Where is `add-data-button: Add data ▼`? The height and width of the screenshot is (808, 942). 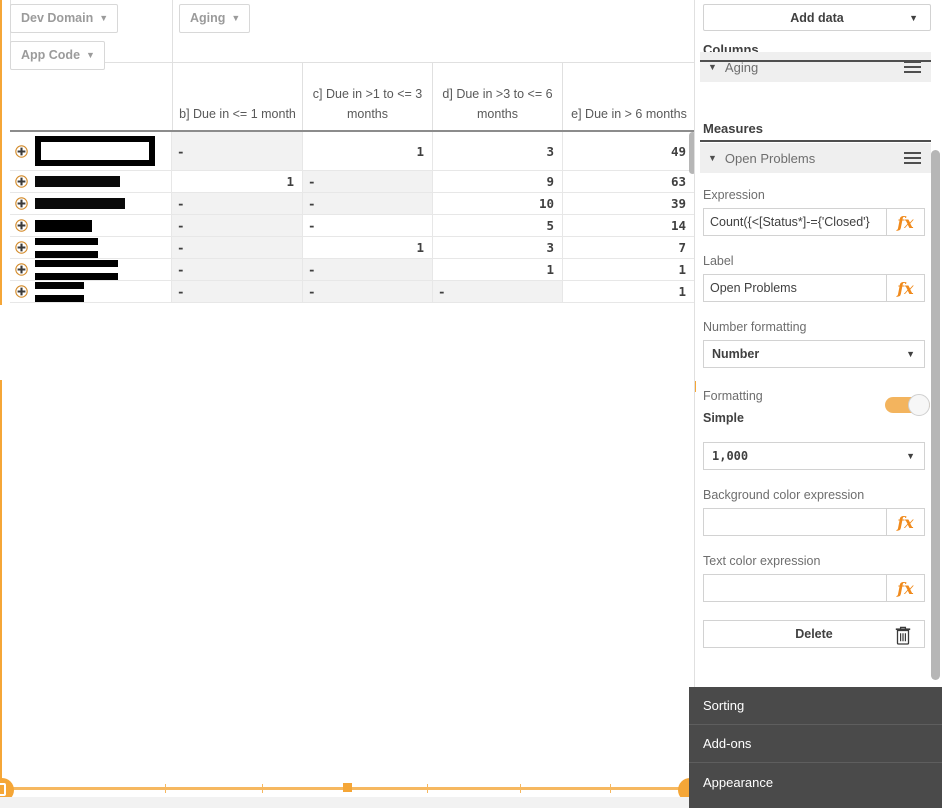 add-data-button: Add data ▼ is located at coordinates (817, 17).